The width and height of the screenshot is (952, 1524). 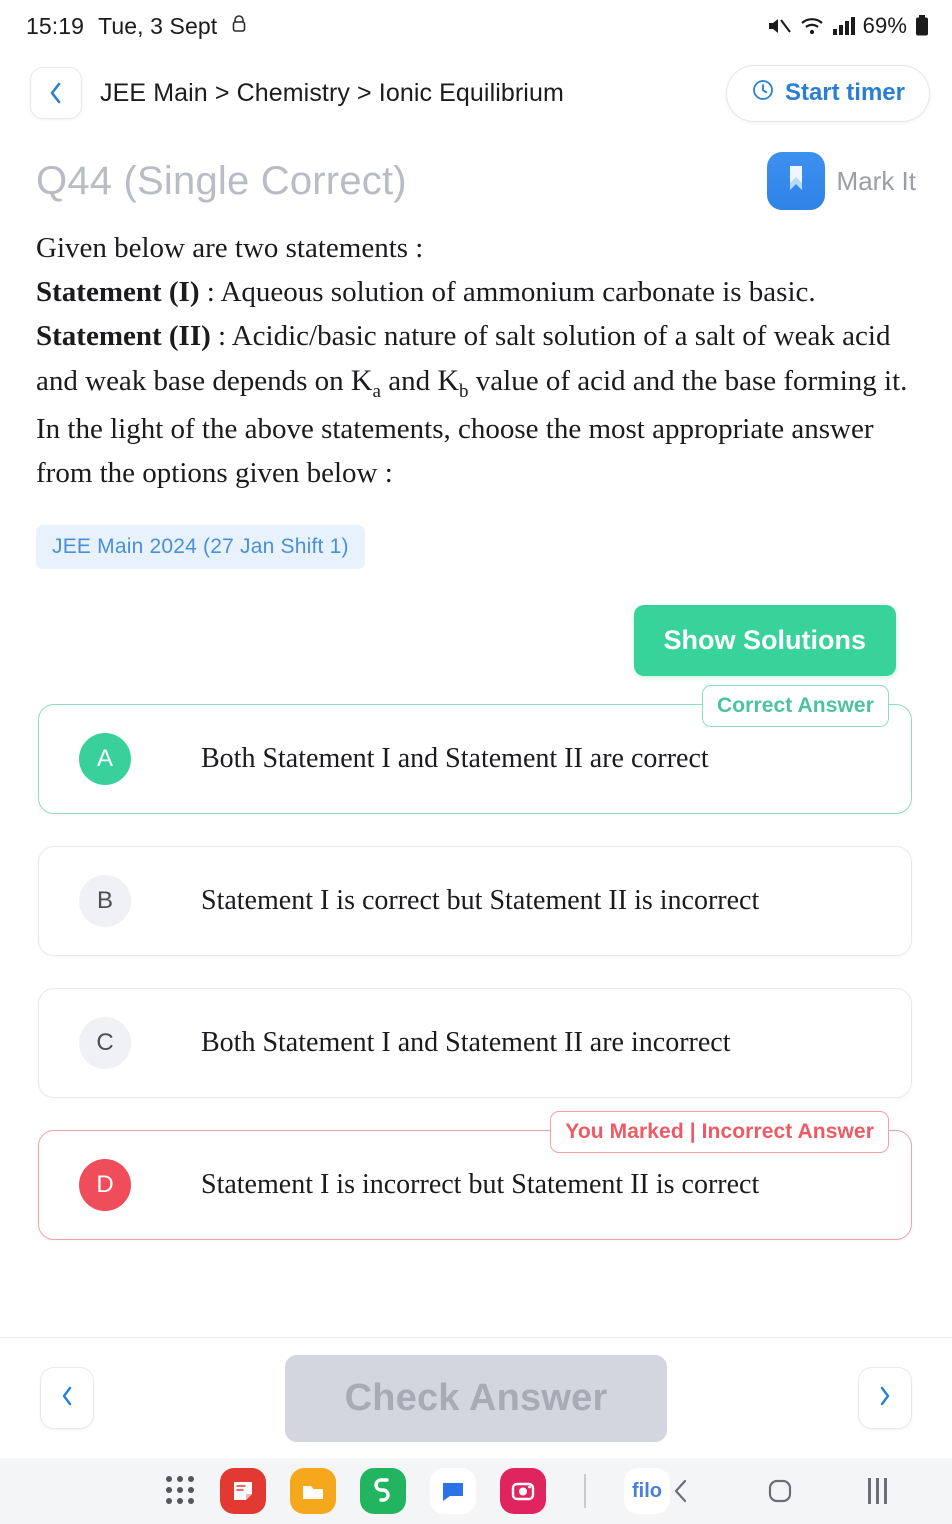 What do you see at coordinates (876, 180) in the screenshot?
I see `mark-it-label: Mark It` at bounding box center [876, 180].